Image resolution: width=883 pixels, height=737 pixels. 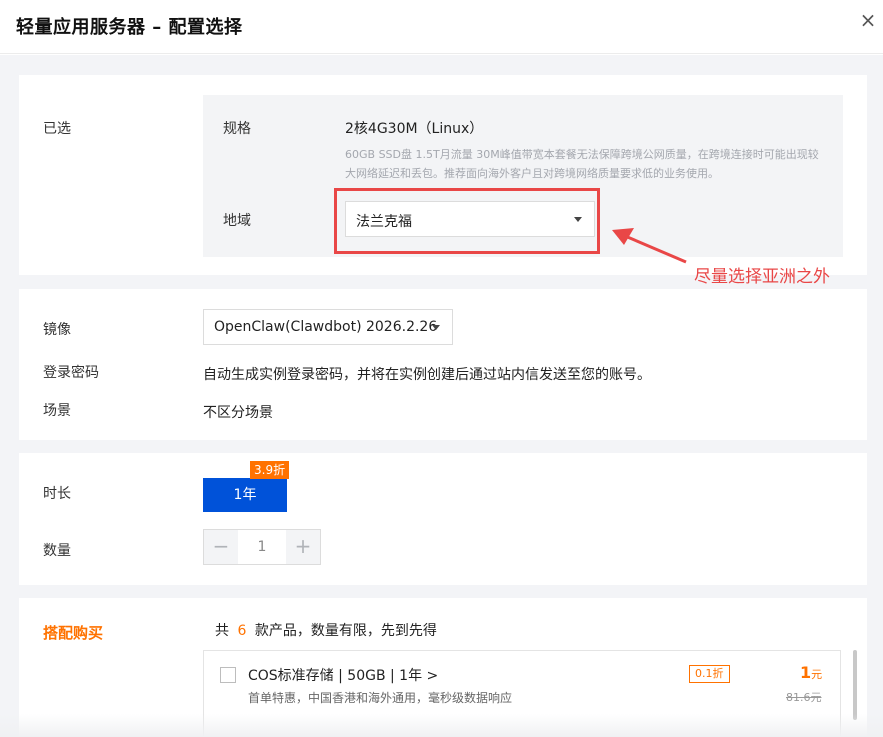 What do you see at coordinates (467, 221) in the screenshot?
I see `region-highlight-frame` at bounding box center [467, 221].